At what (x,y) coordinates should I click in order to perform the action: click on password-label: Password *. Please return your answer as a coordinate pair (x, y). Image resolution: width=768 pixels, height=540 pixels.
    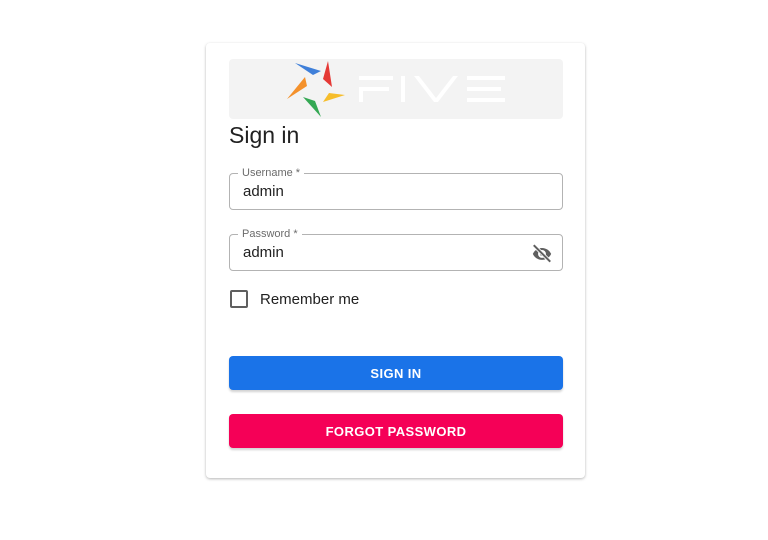
    Looking at the image, I should click on (270, 234).